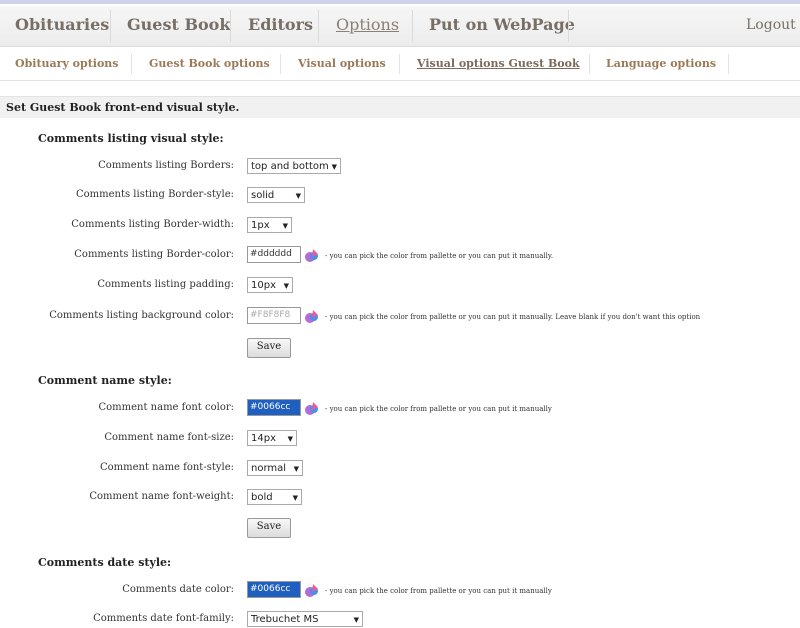  What do you see at coordinates (263, 285) in the screenshot?
I see `select-value: 10px` at bounding box center [263, 285].